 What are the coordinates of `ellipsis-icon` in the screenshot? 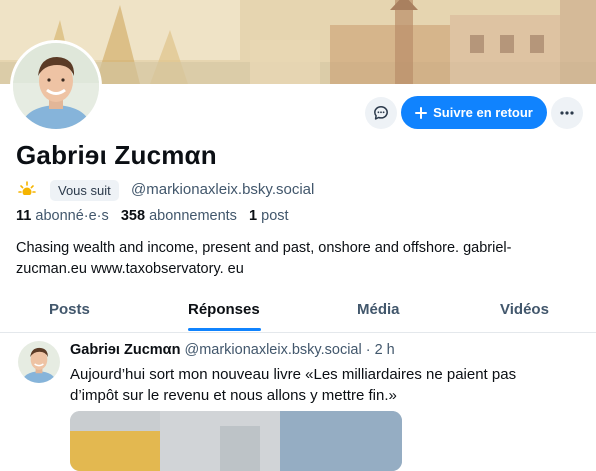 It's located at (567, 113).